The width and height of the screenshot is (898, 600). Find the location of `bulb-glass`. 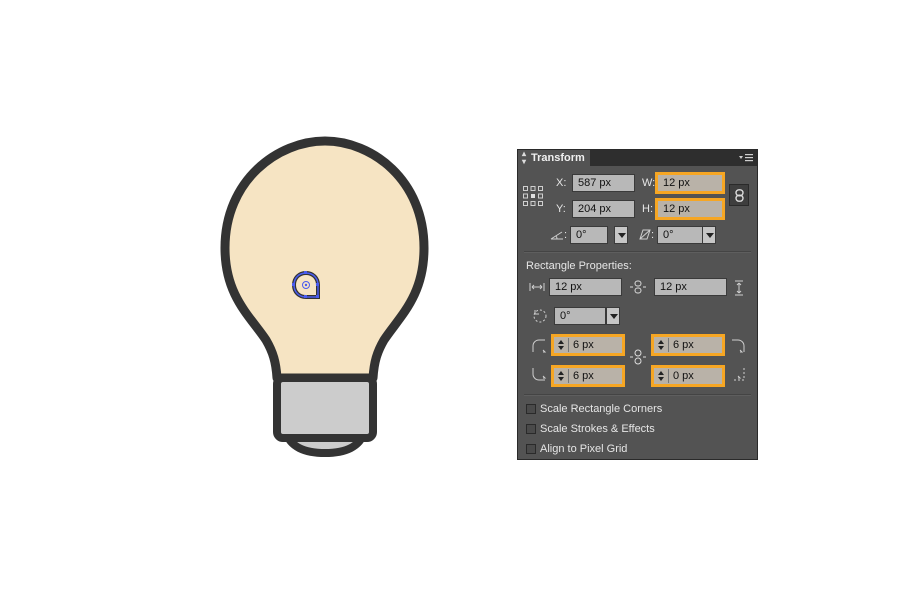

bulb-glass is located at coordinates (324, 259).